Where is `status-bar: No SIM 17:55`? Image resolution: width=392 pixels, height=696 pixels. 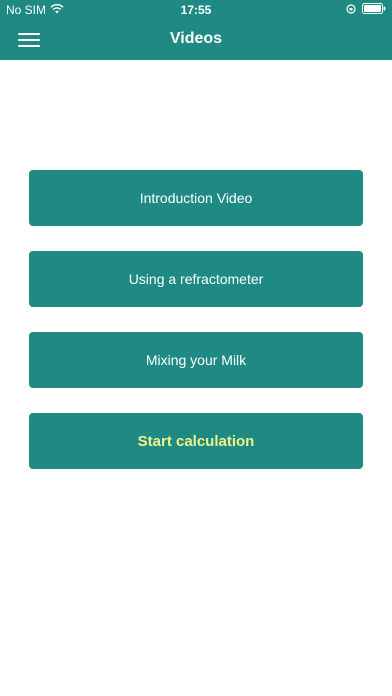 status-bar: No SIM 17:55 is located at coordinates (196, 10).